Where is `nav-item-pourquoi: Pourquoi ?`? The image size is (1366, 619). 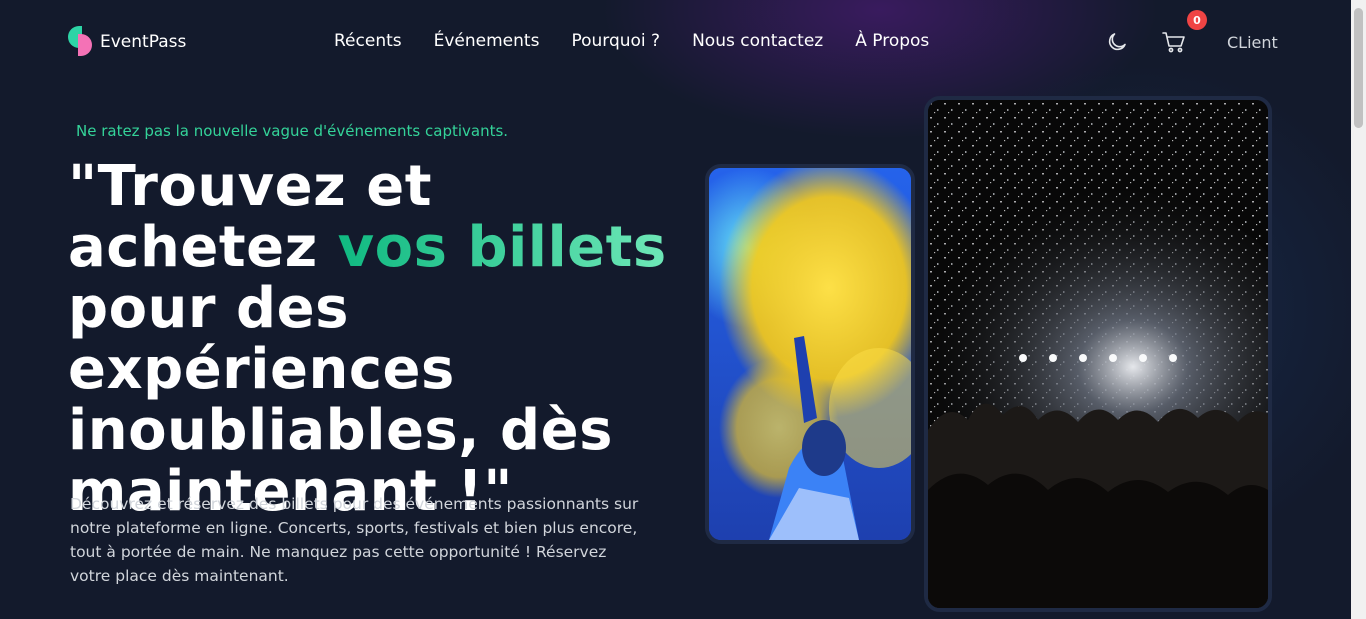
nav-item-pourquoi: Pourquoi ? is located at coordinates (615, 41).